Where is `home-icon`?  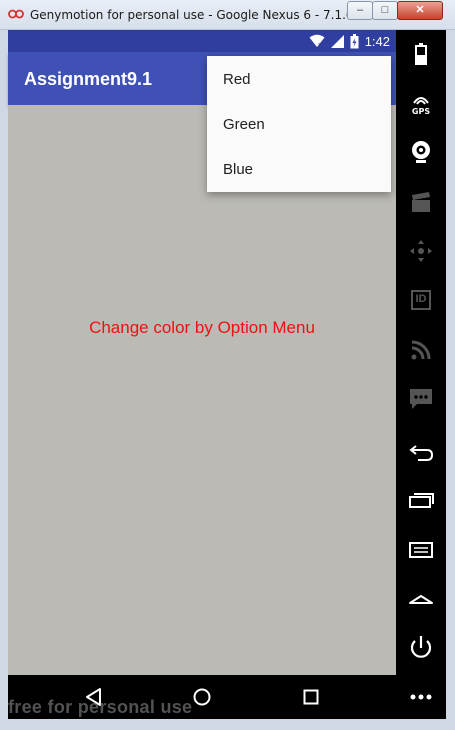 home-icon is located at coordinates (421, 600).